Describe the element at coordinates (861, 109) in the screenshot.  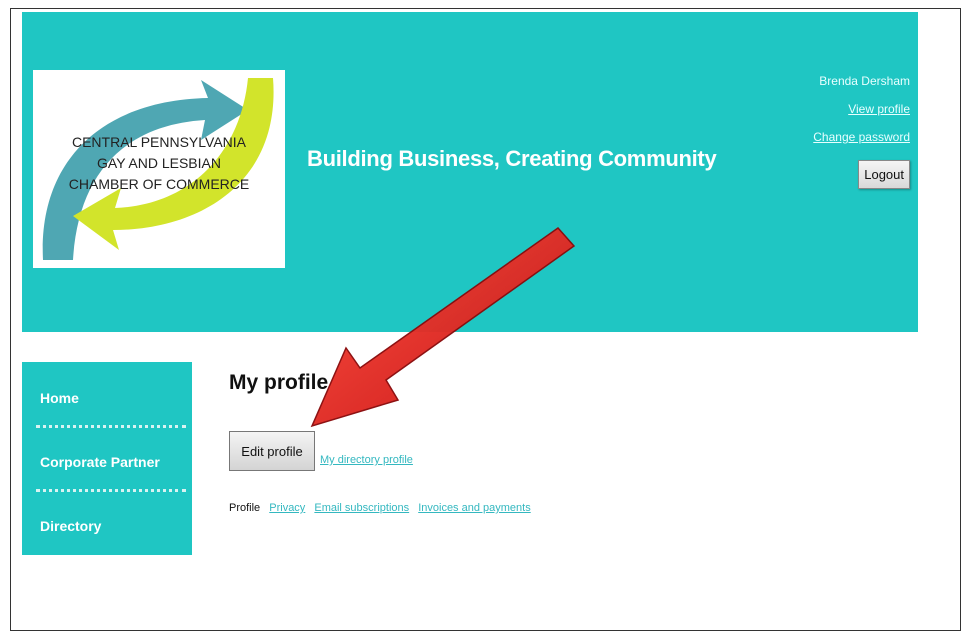
I see `view-profile-link: View profile` at that location.